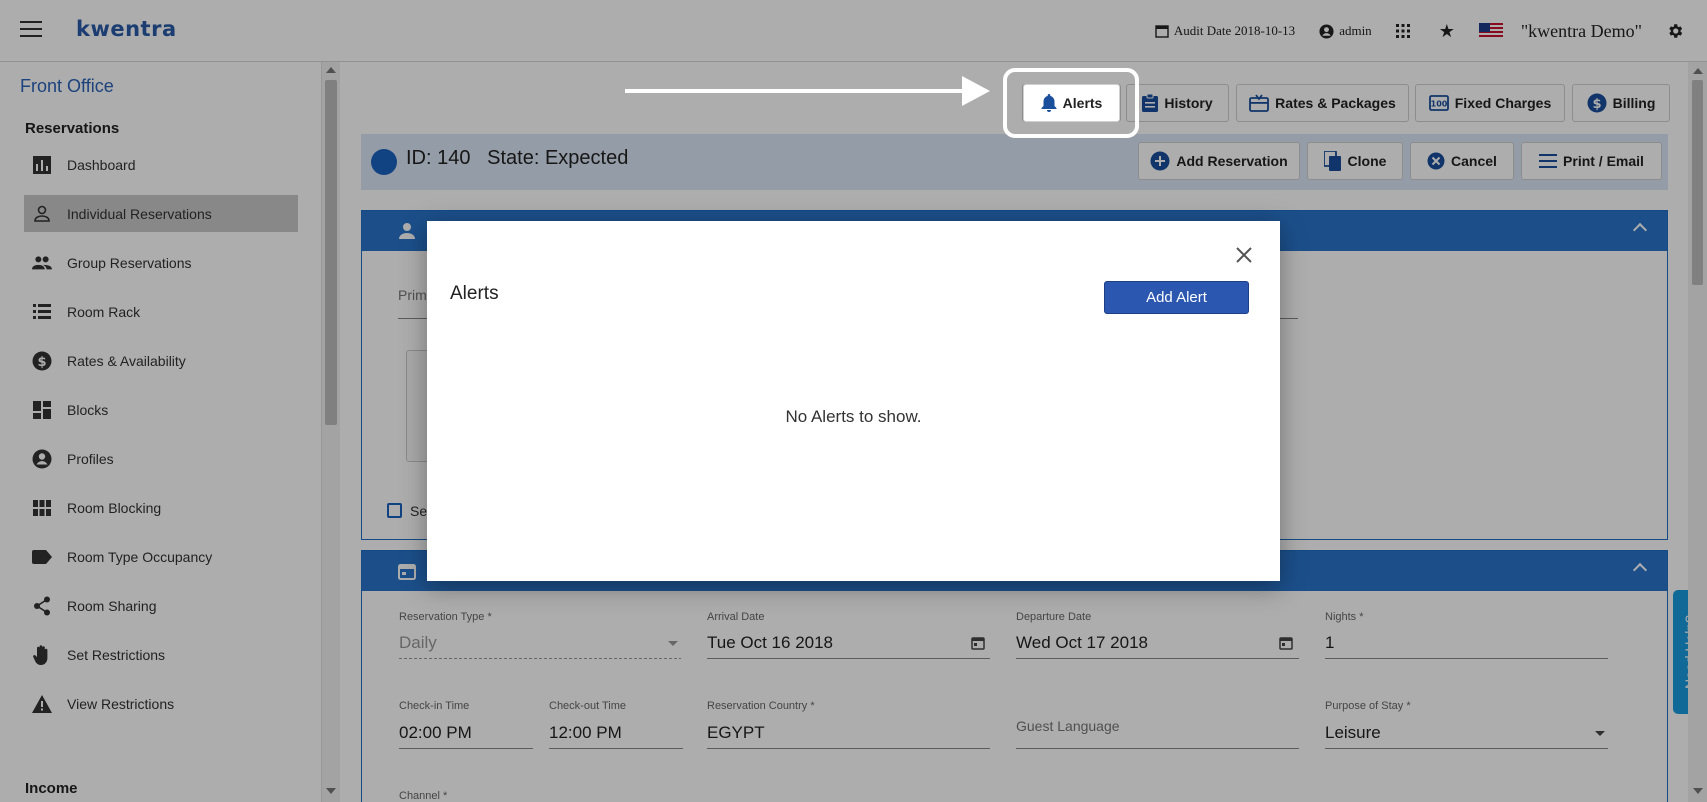 This screenshot has height=802, width=1707. What do you see at coordinates (1176, 297) in the screenshot?
I see `add-alert-button: Add Alert` at bounding box center [1176, 297].